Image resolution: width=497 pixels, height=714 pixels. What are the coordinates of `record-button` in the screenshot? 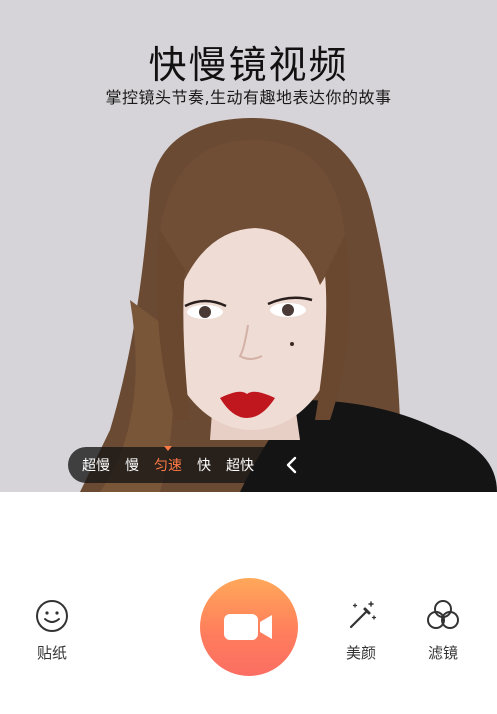 It's located at (249, 627).